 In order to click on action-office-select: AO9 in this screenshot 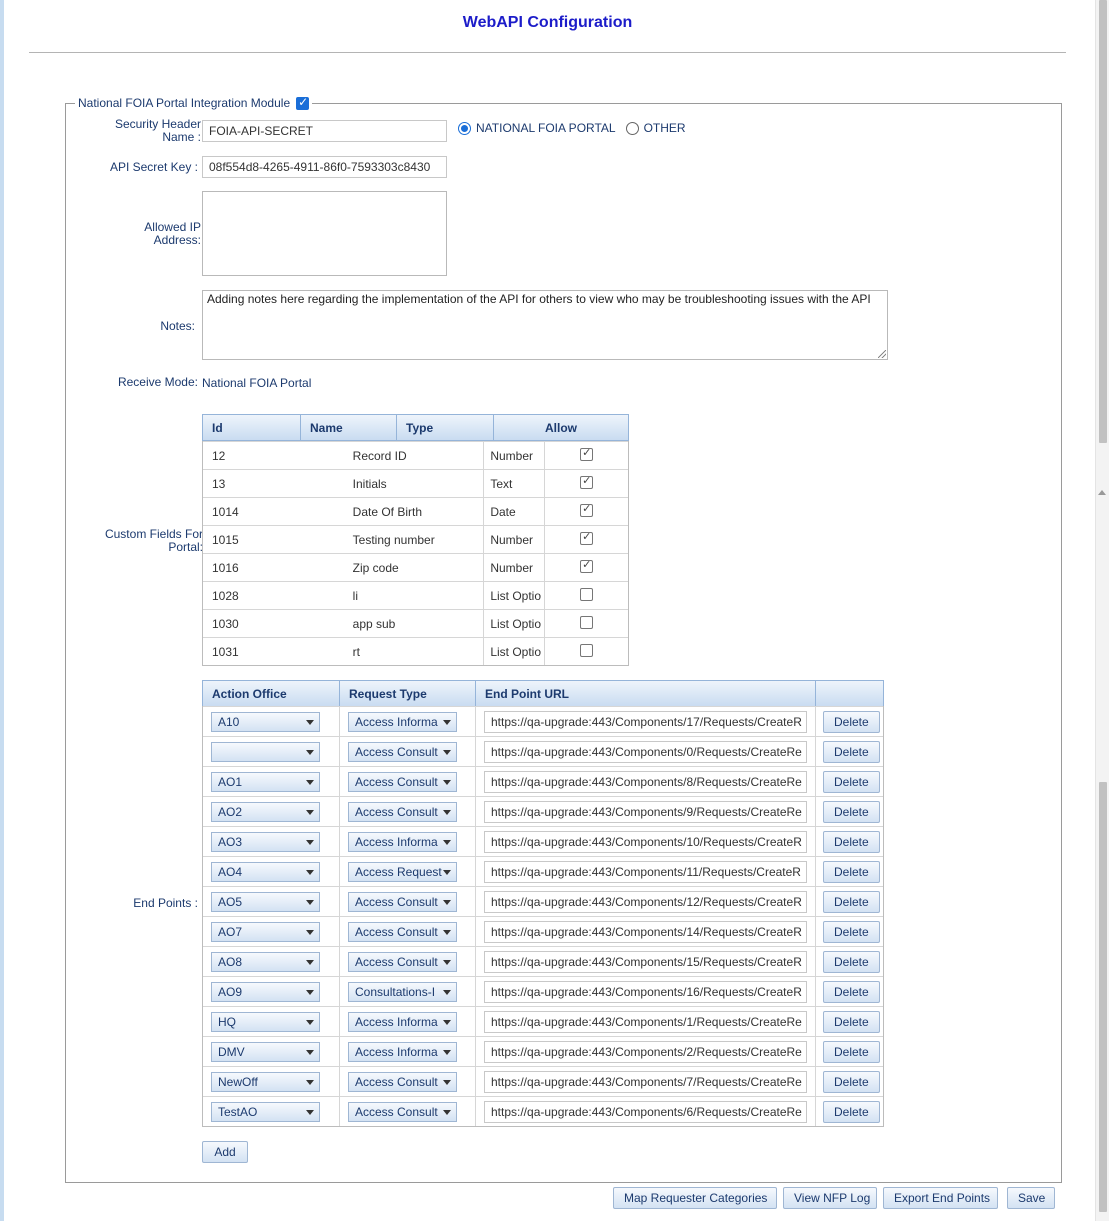, I will do `click(265, 991)`.